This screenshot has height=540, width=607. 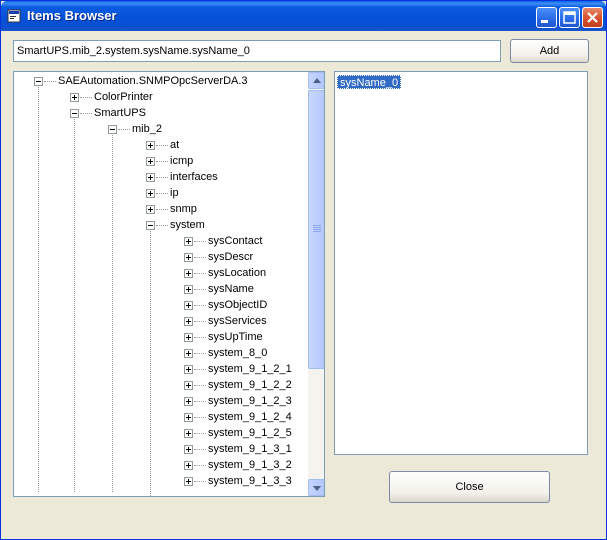 I want to click on tree-node-label: system_9_1_3_2, so click(x=250, y=465).